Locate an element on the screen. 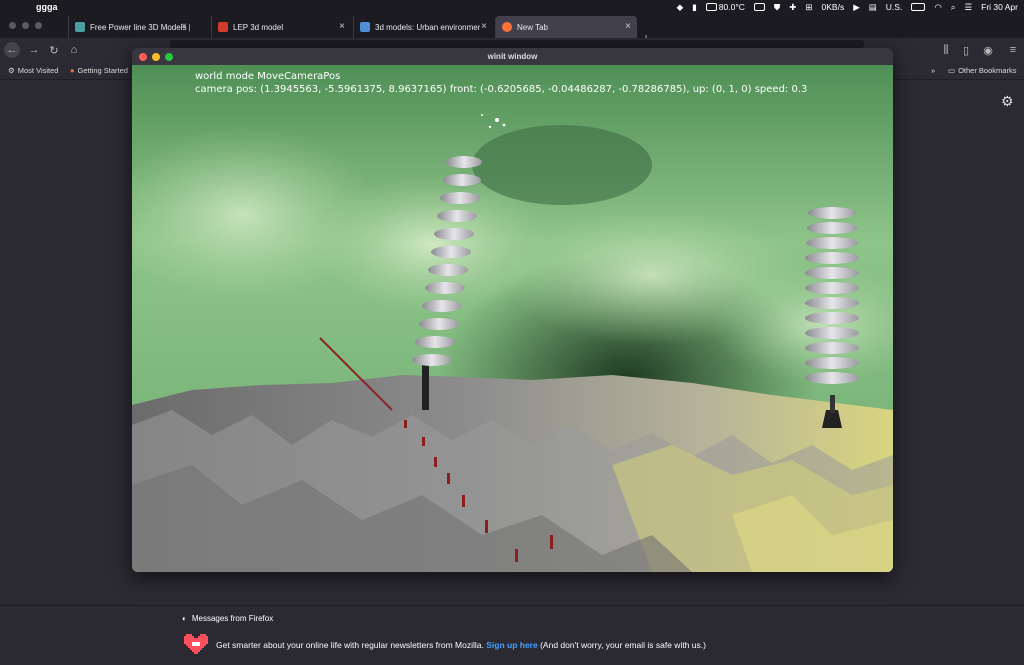 The width and height of the screenshot is (1024, 665). network-speed: 0KB/s is located at coordinates (833, 7).